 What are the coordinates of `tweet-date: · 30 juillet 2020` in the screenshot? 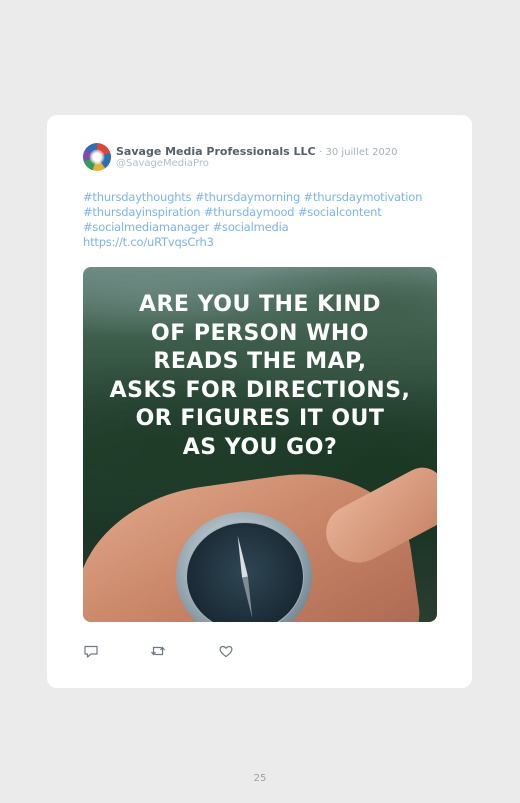 It's located at (358, 152).